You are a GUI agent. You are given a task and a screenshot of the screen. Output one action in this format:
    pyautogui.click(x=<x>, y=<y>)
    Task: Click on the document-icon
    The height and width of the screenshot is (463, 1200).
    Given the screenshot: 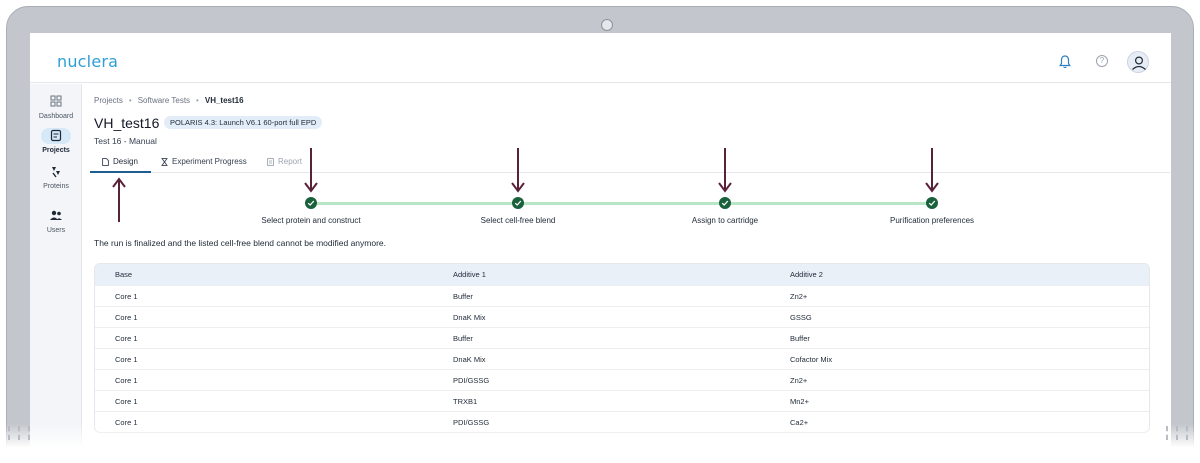 What is the action you would take?
    pyautogui.click(x=105, y=161)
    